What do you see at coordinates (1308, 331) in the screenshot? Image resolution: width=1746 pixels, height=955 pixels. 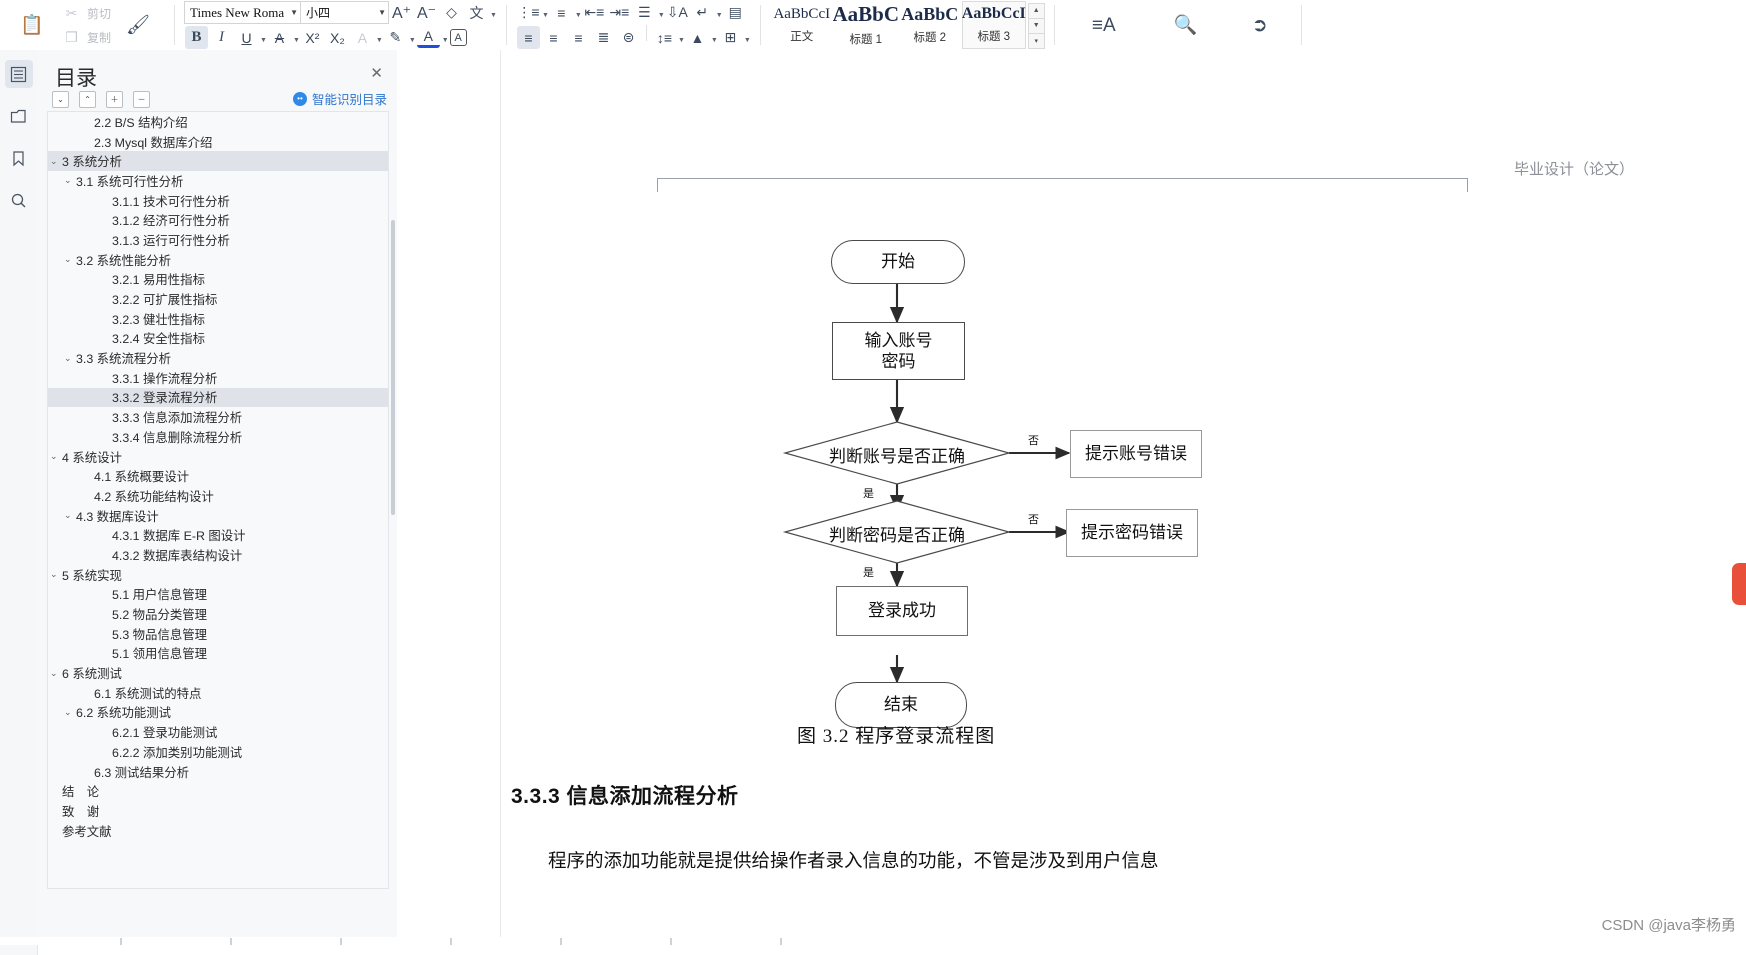 I see `select-button: ➲ 选择▼` at bounding box center [1308, 331].